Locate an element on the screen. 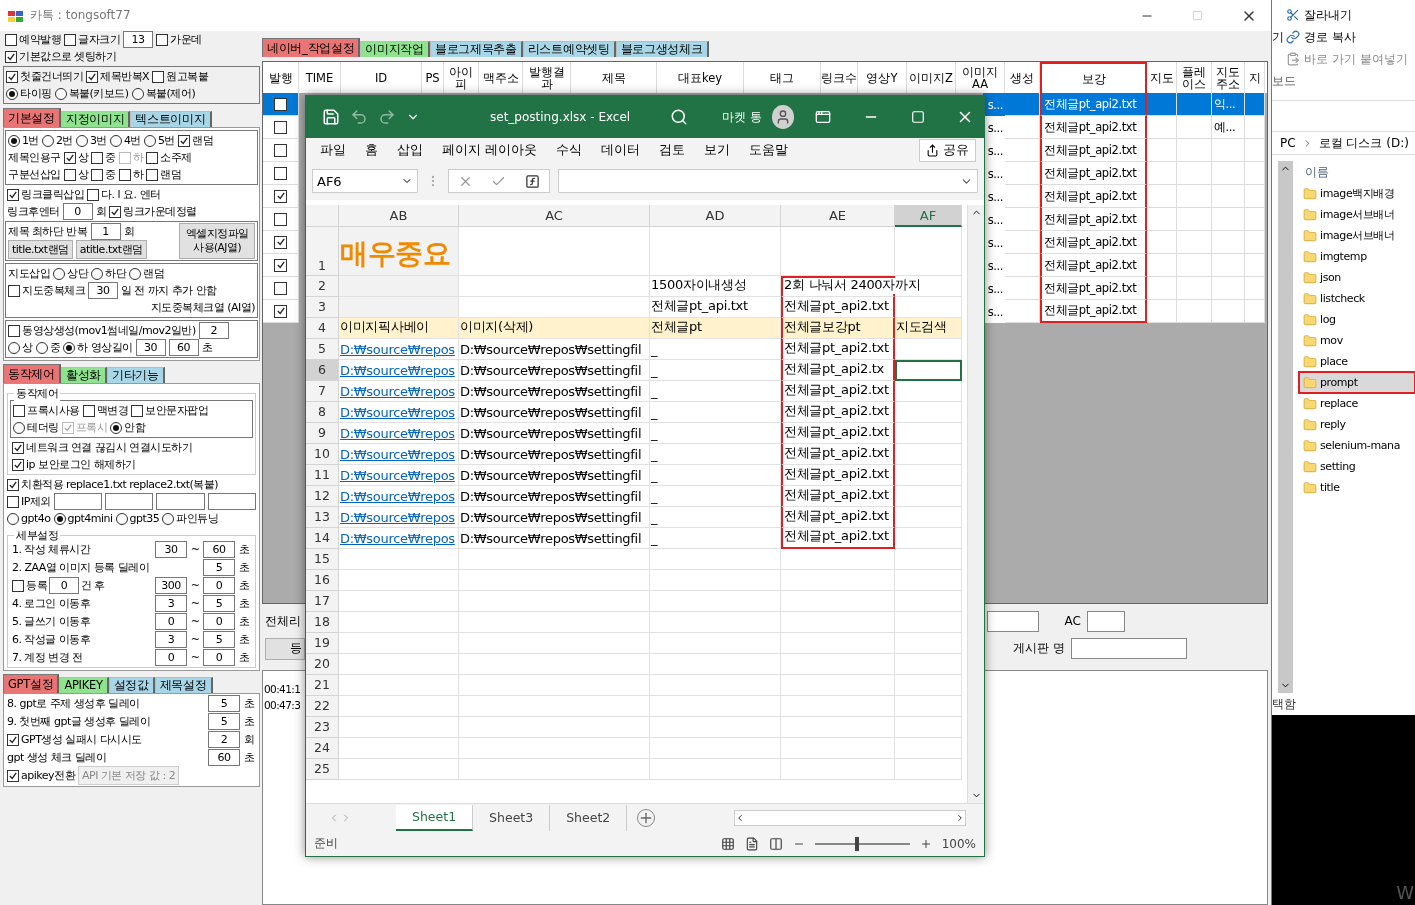  checkbox: 네트워크 연결 끊김시 연결시도하기 is located at coordinates (102, 447).